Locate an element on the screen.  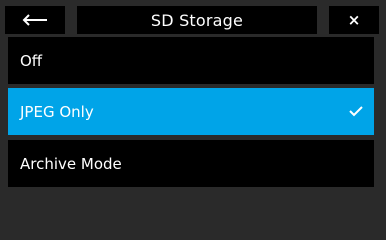
option-label: JPEG Only is located at coordinates (57, 111).